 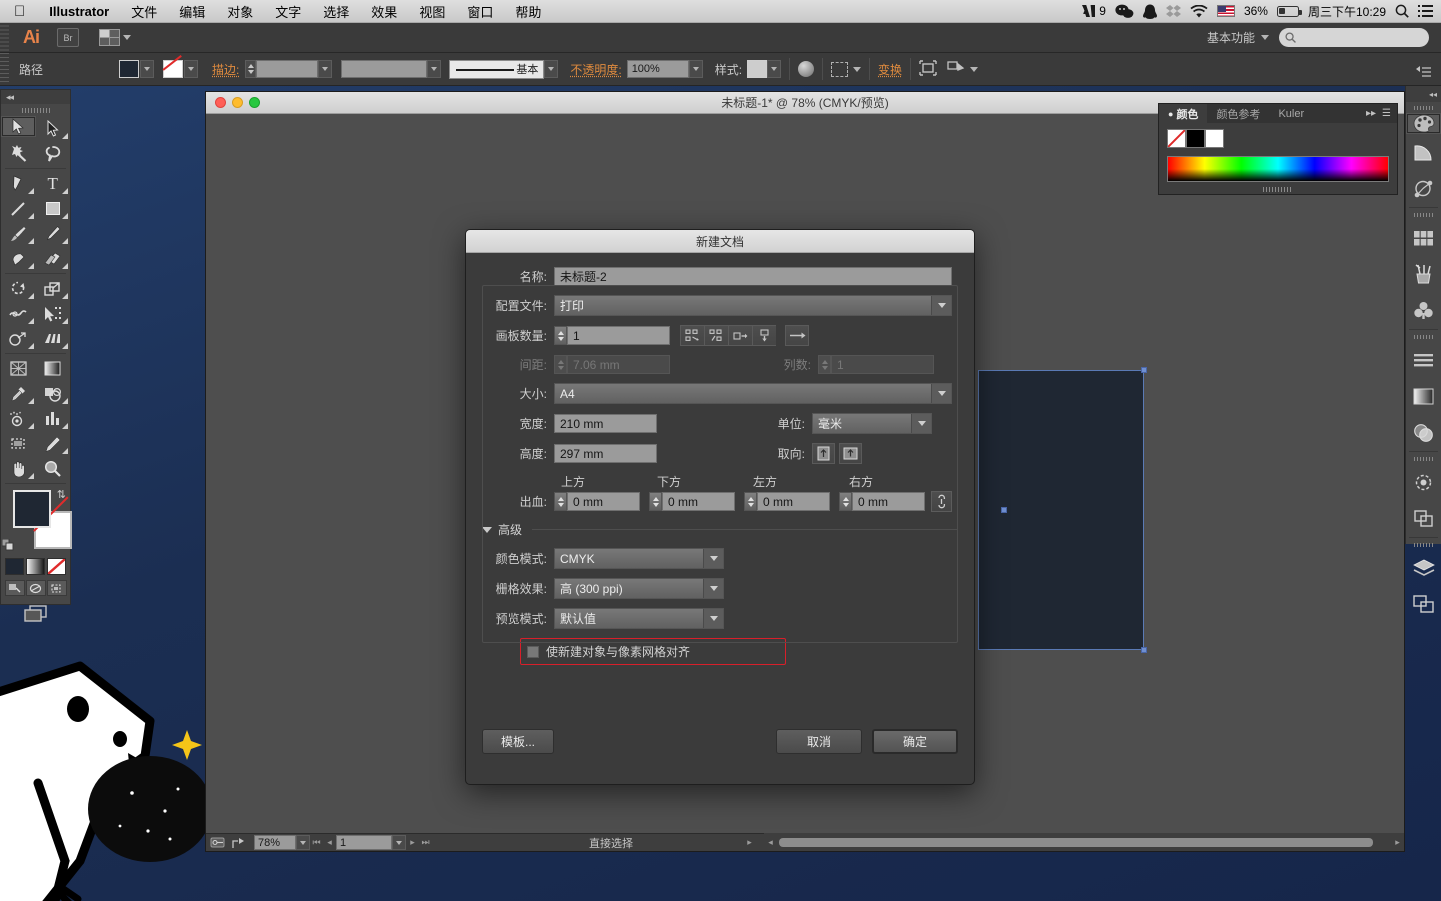 What do you see at coordinates (888, 501) in the screenshot?
I see `bleed-right-input: 0 mm` at bounding box center [888, 501].